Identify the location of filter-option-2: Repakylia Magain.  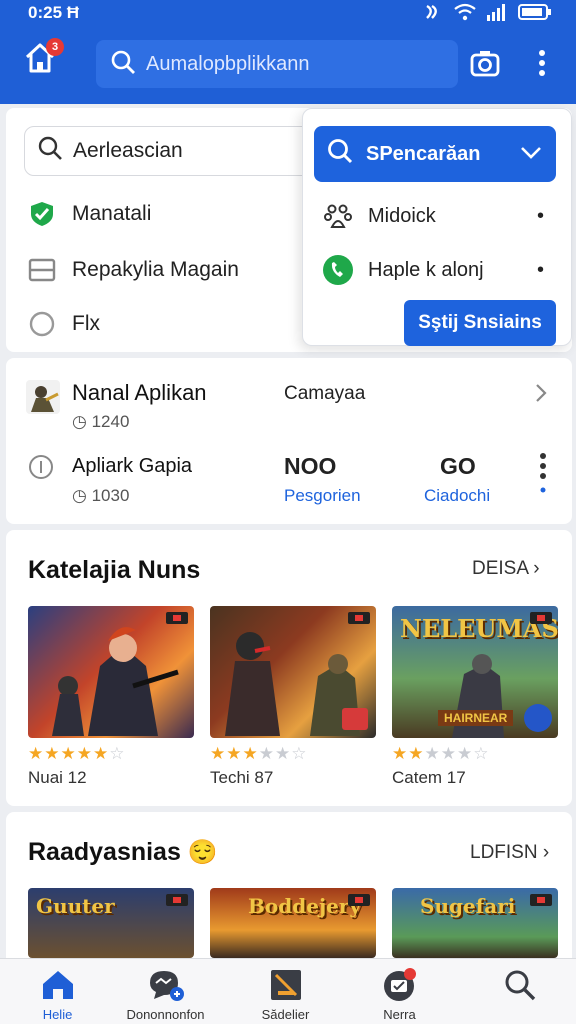
(133, 270).